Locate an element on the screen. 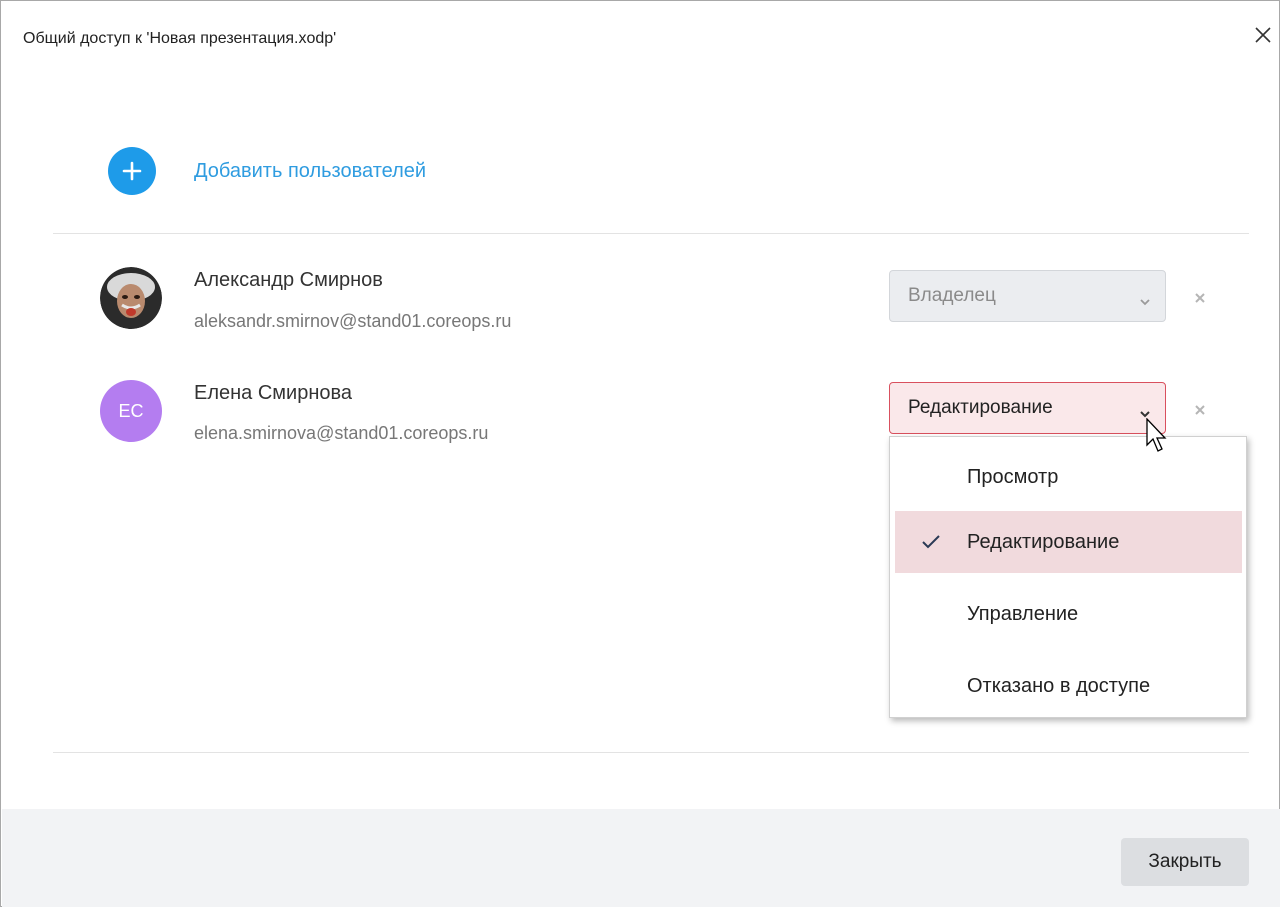 The image size is (1281, 908). avatar is located at coordinates (131, 298).